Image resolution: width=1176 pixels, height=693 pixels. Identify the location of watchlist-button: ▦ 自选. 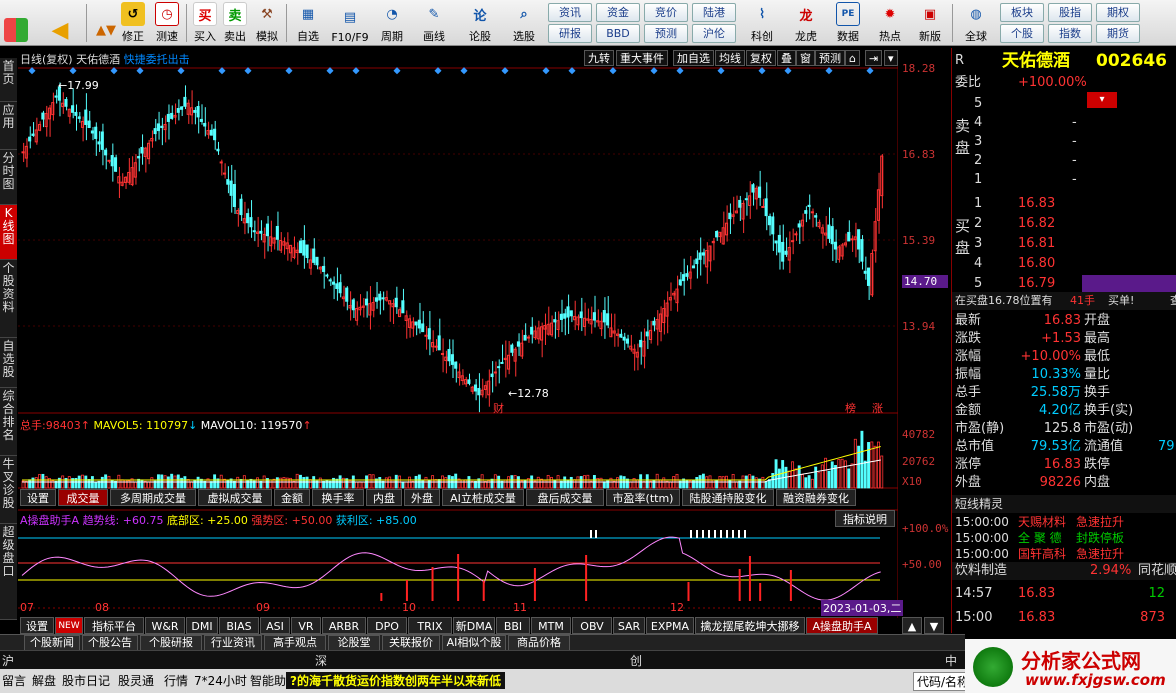
(308, 23).